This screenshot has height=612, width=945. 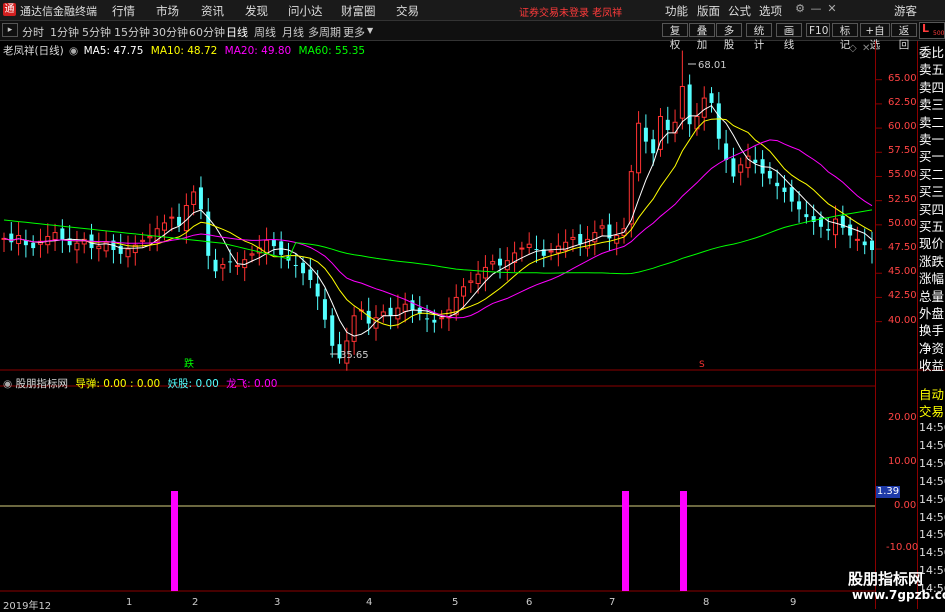 What do you see at coordinates (818, 30) in the screenshot?
I see `f10-button: F10` at bounding box center [818, 30].